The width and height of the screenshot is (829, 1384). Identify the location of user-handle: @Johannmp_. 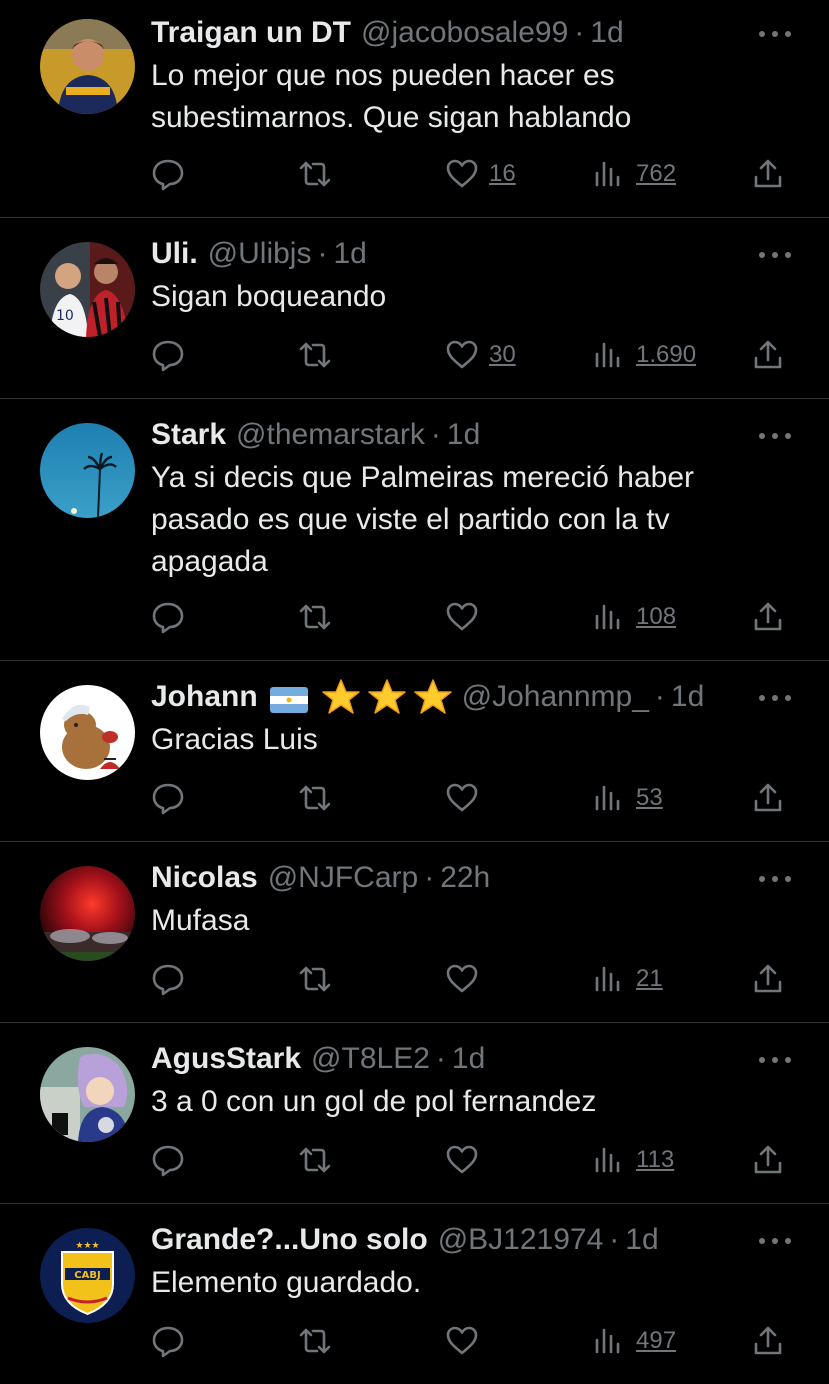
(555, 697).